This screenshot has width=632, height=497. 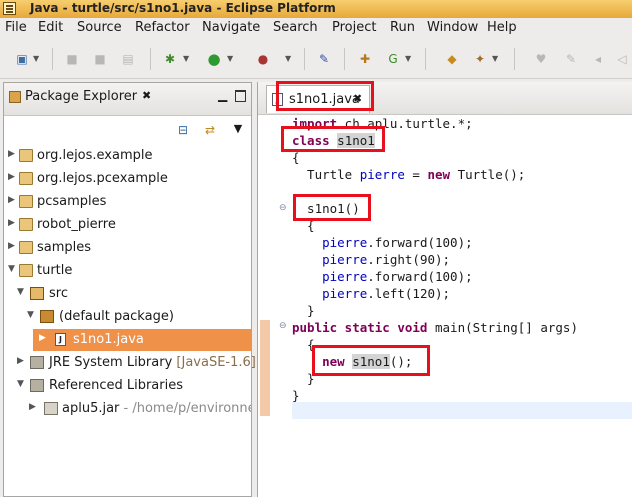 What do you see at coordinates (354, 27) in the screenshot?
I see `menu-project: Project` at bounding box center [354, 27].